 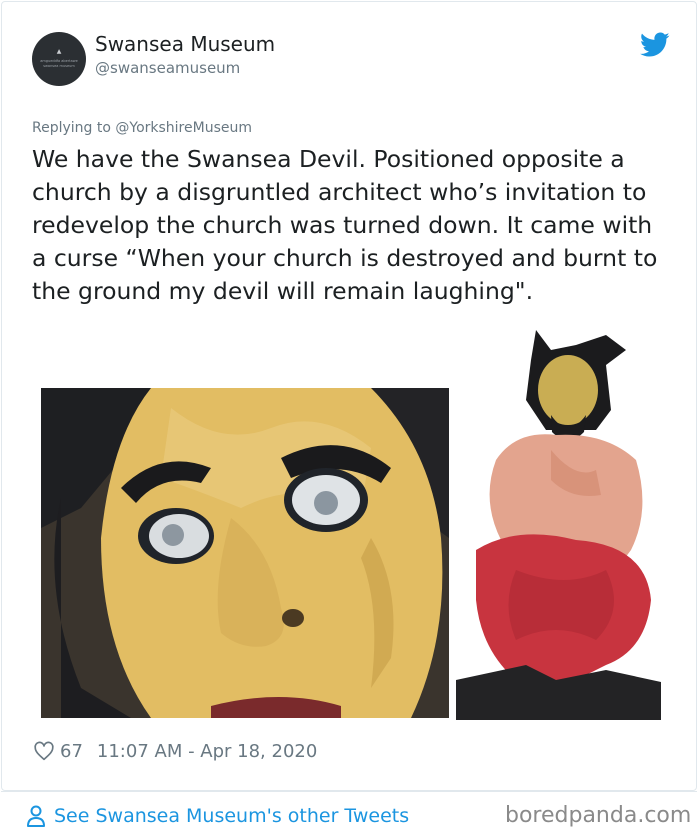 I want to click on author-name: Swansea Museum, so click(x=185, y=44).